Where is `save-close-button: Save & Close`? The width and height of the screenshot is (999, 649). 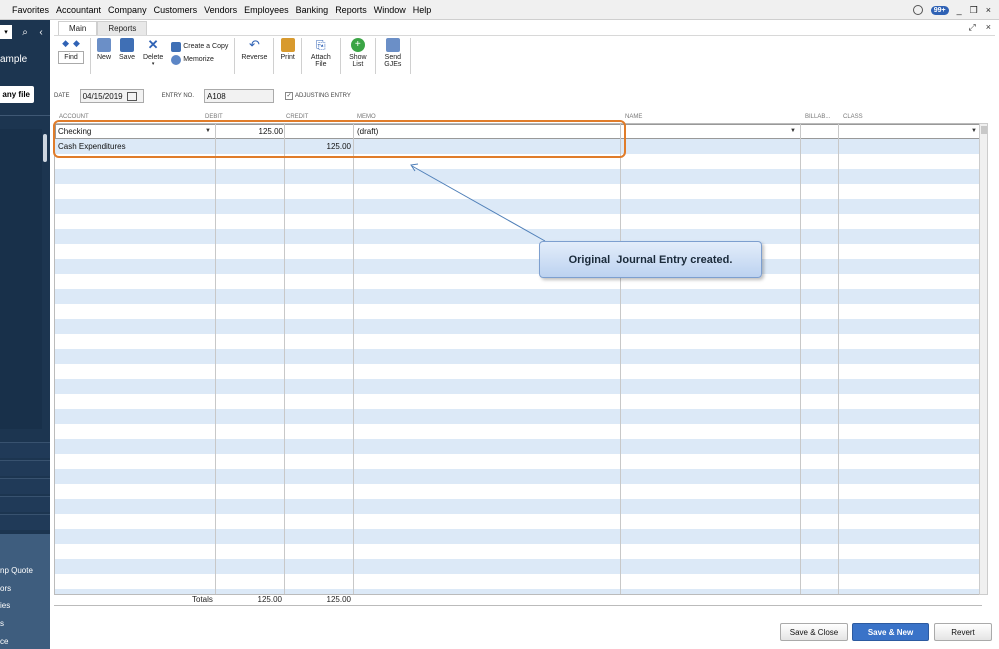 save-close-button: Save & Close is located at coordinates (814, 632).